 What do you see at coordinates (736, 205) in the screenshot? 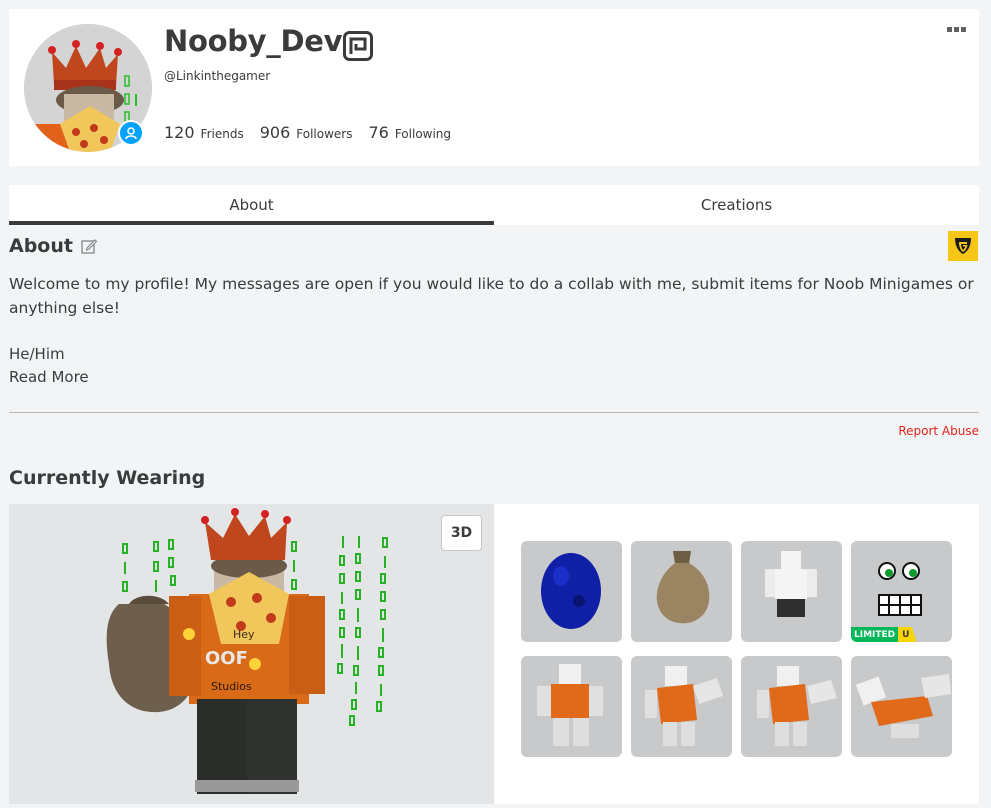
I see `tab-creations: Creations` at bounding box center [736, 205].